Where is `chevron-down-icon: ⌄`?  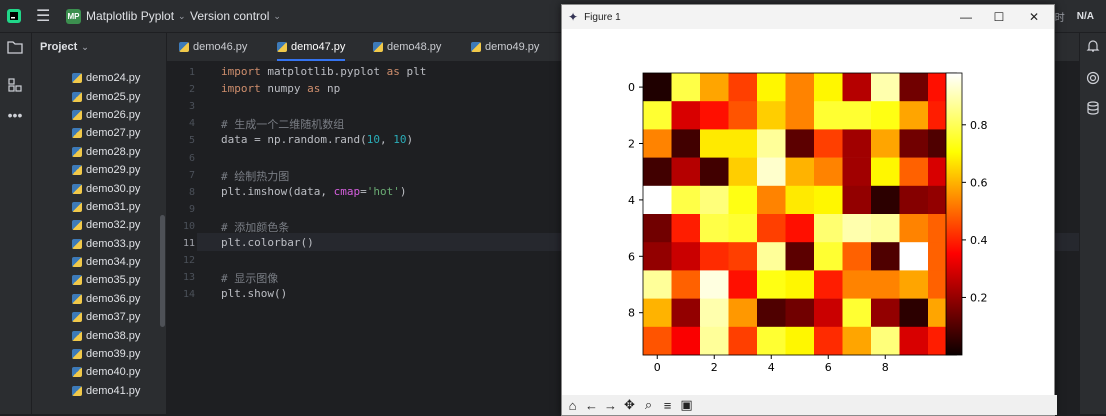
chevron-down-icon: ⌄ is located at coordinates (277, 15).